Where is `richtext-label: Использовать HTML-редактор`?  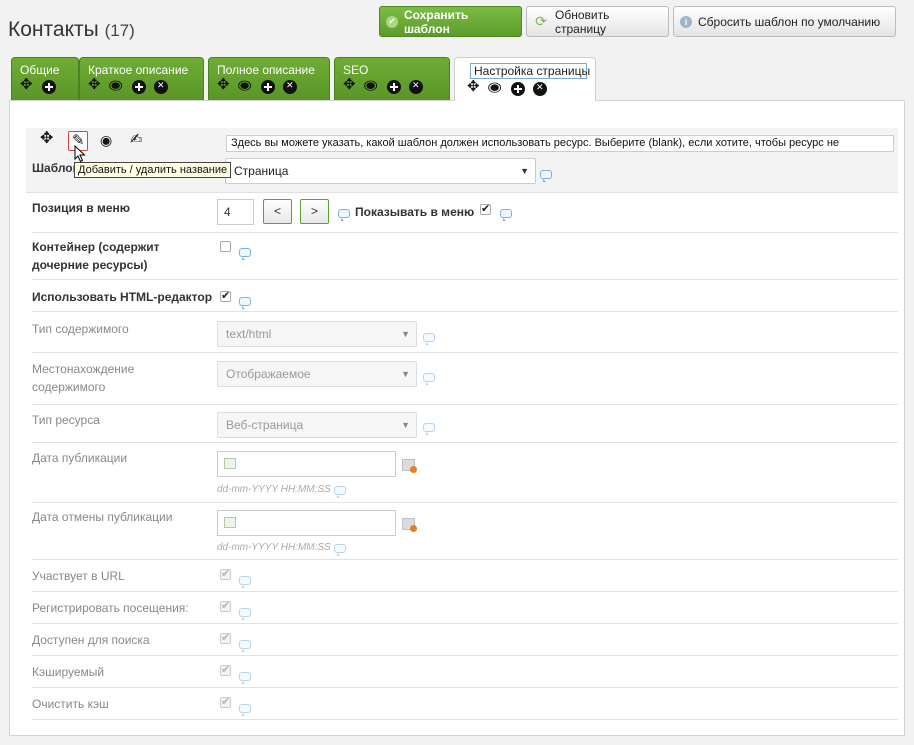 richtext-label: Использовать HTML-редактор is located at coordinates (122, 297).